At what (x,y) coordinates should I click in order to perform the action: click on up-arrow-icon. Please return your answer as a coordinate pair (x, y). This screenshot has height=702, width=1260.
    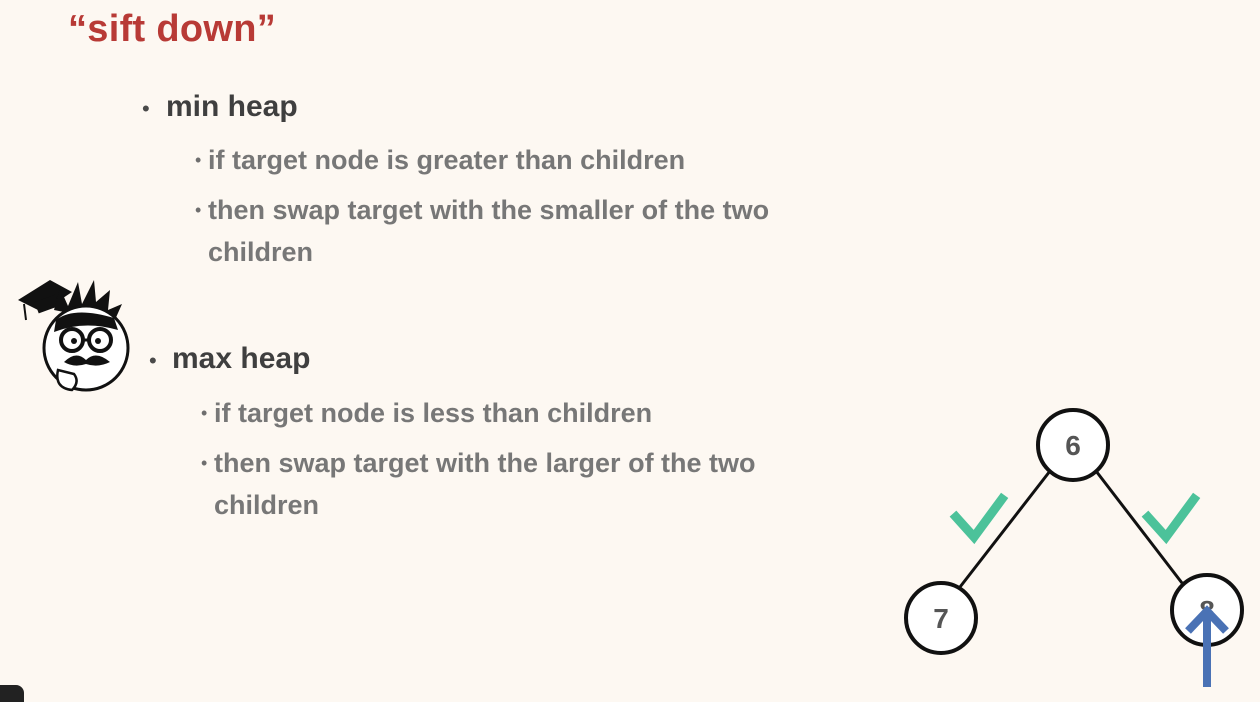
    Looking at the image, I should click on (1207, 646).